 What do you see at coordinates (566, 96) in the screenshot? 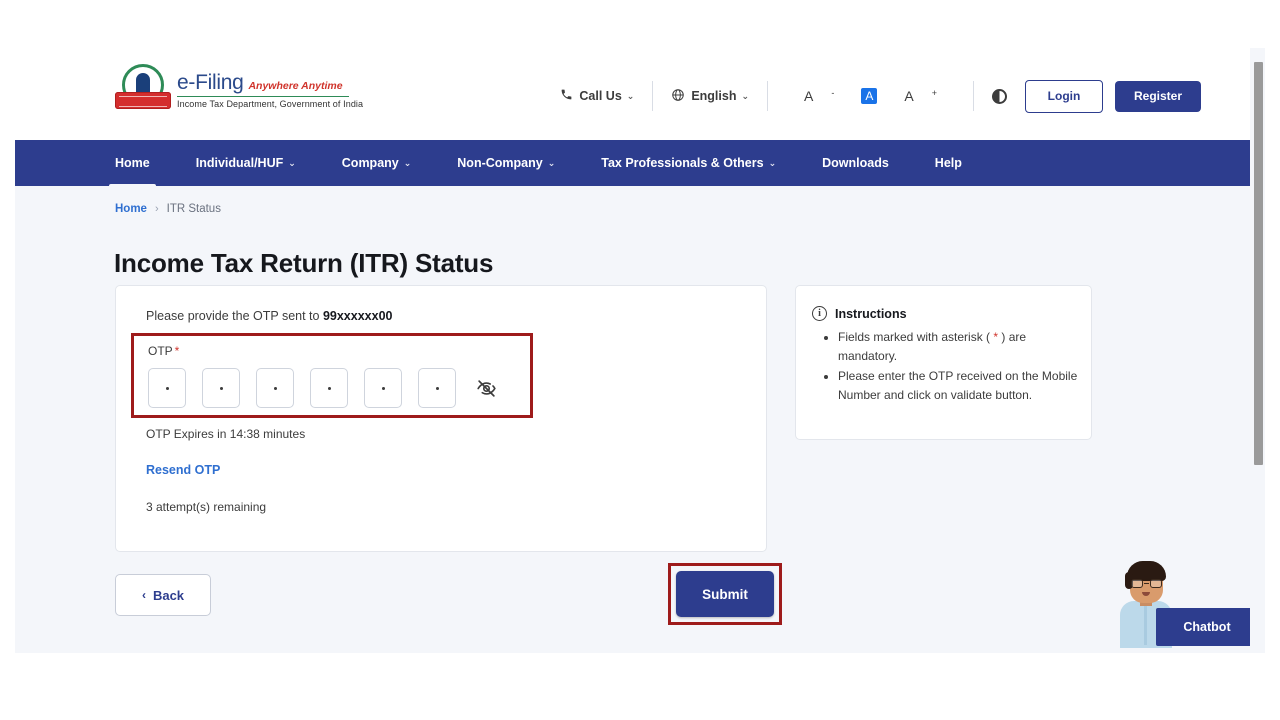
I see `phone-icon` at bounding box center [566, 96].